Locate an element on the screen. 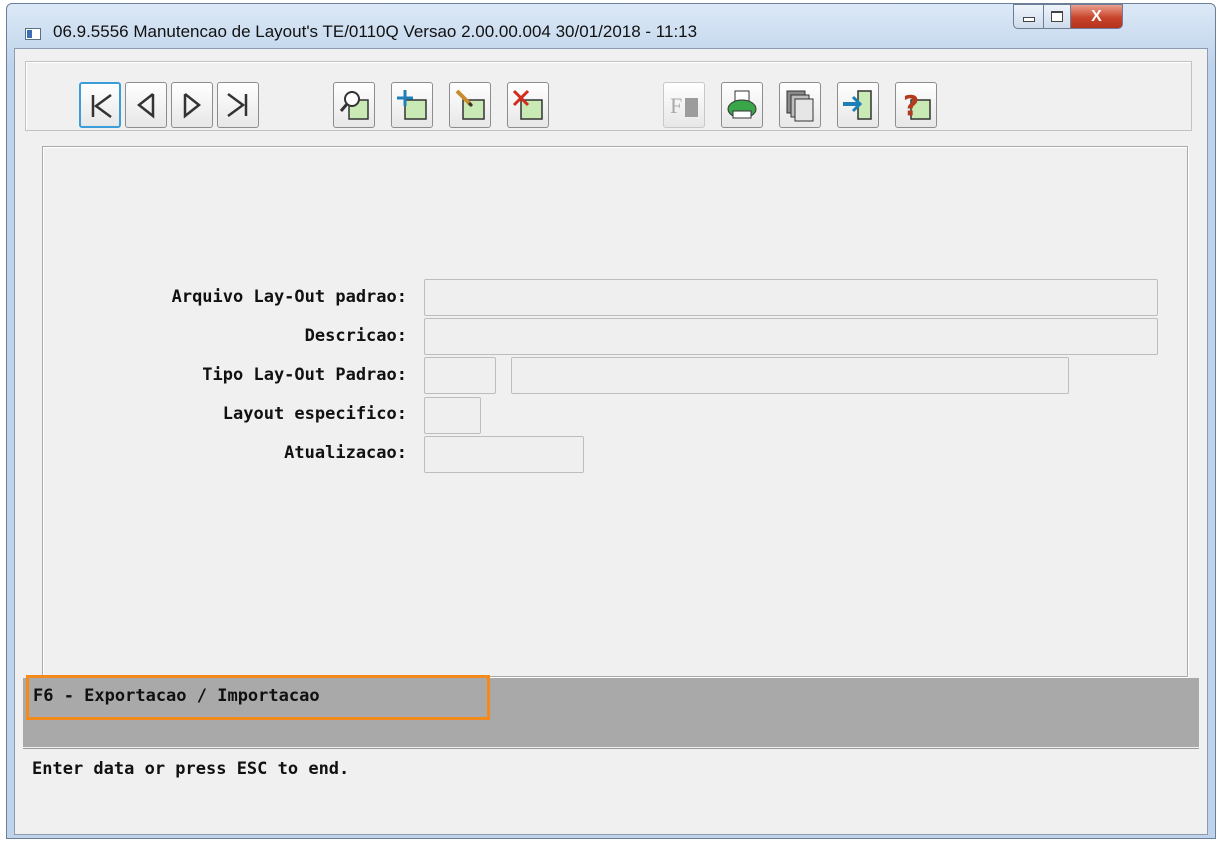 The width and height of the screenshot is (1219, 843). copy-button is located at coordinates (800, 105).